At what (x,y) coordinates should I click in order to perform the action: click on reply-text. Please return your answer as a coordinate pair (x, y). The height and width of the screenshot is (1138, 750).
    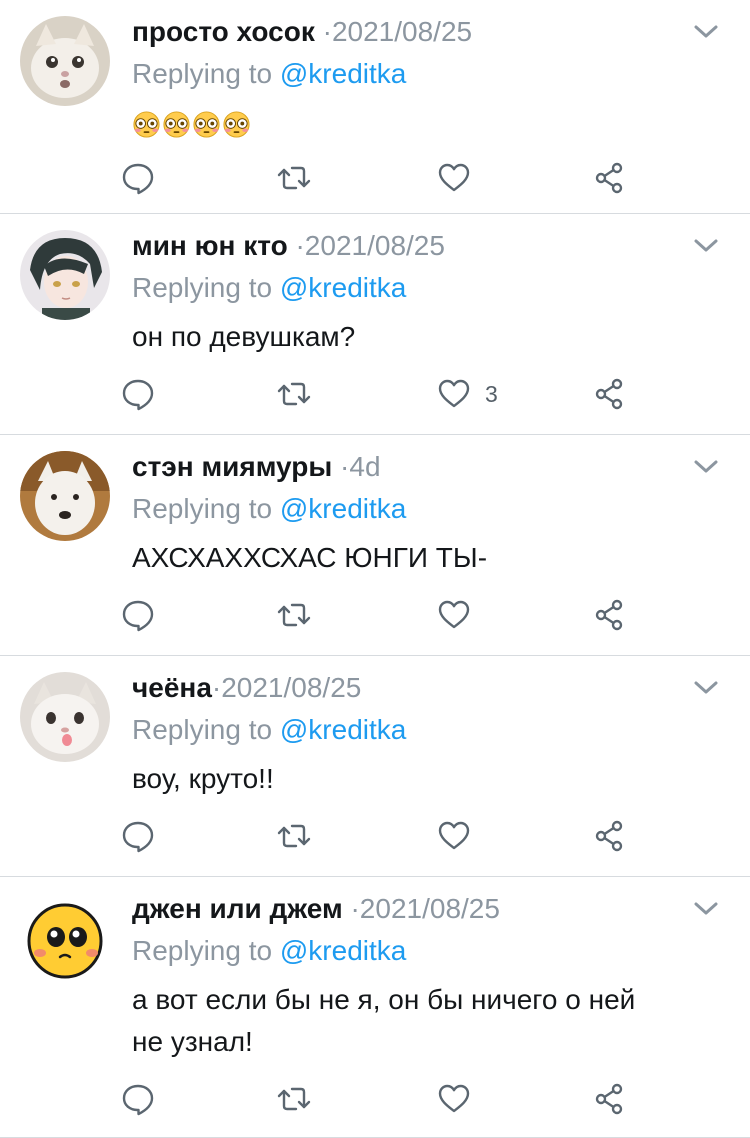
    Looking at the image, I should click on (421, 123).